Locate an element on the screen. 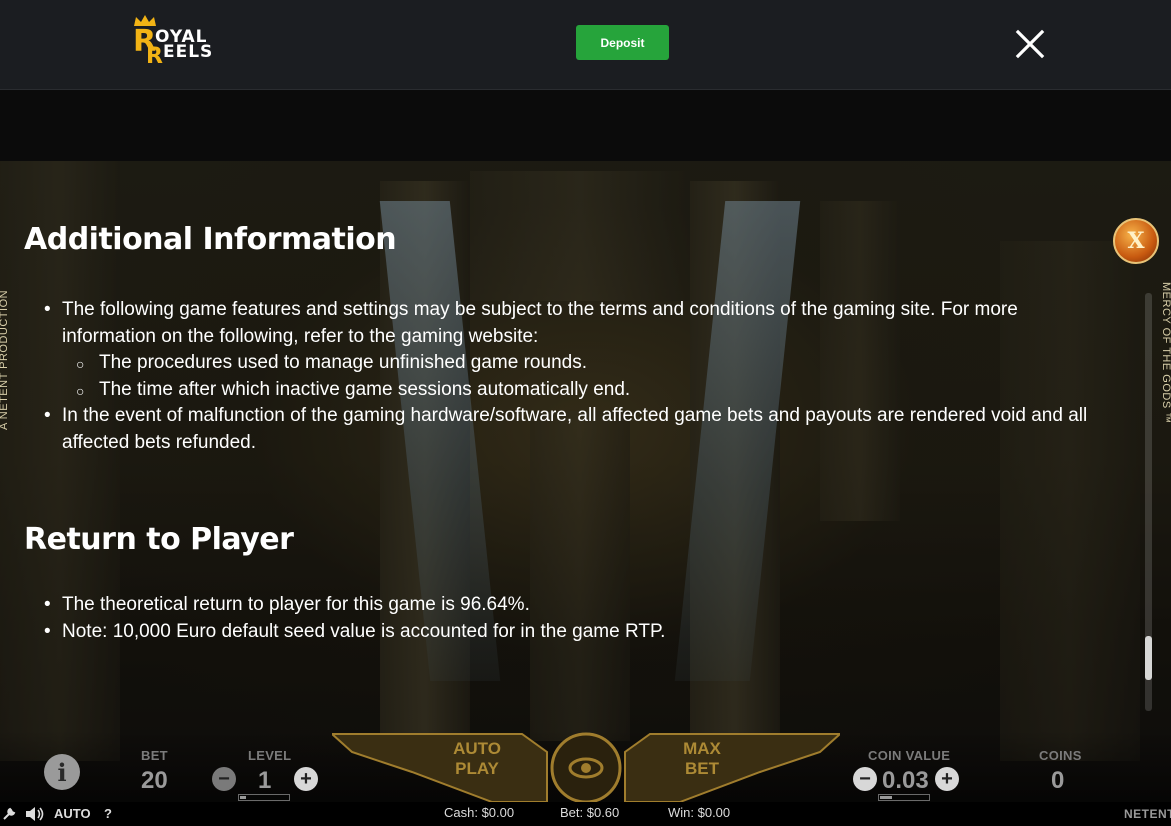 This screenshot has height=826, width=1171. autoplay-line2: PLAY is located at coordinates (477, 768).